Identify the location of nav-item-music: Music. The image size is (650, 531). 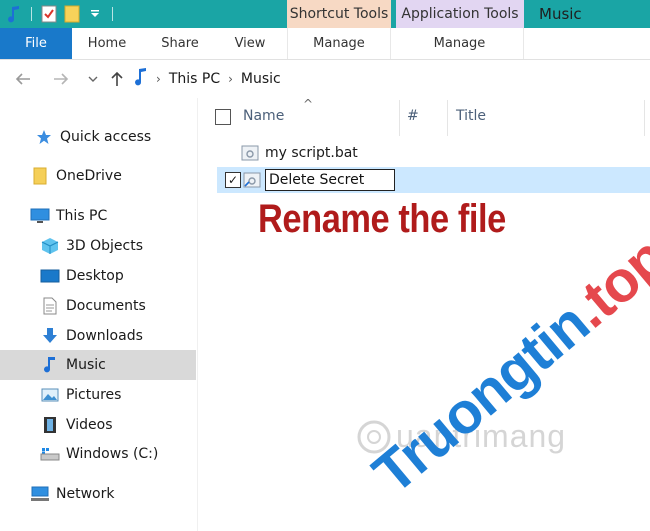
(98, 365).